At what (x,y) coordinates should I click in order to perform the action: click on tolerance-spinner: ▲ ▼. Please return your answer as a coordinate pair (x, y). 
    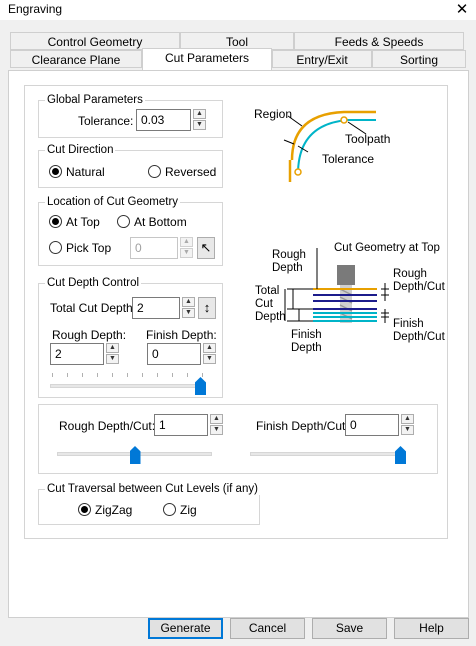
    Looking at the image, I should click on (199, 120).